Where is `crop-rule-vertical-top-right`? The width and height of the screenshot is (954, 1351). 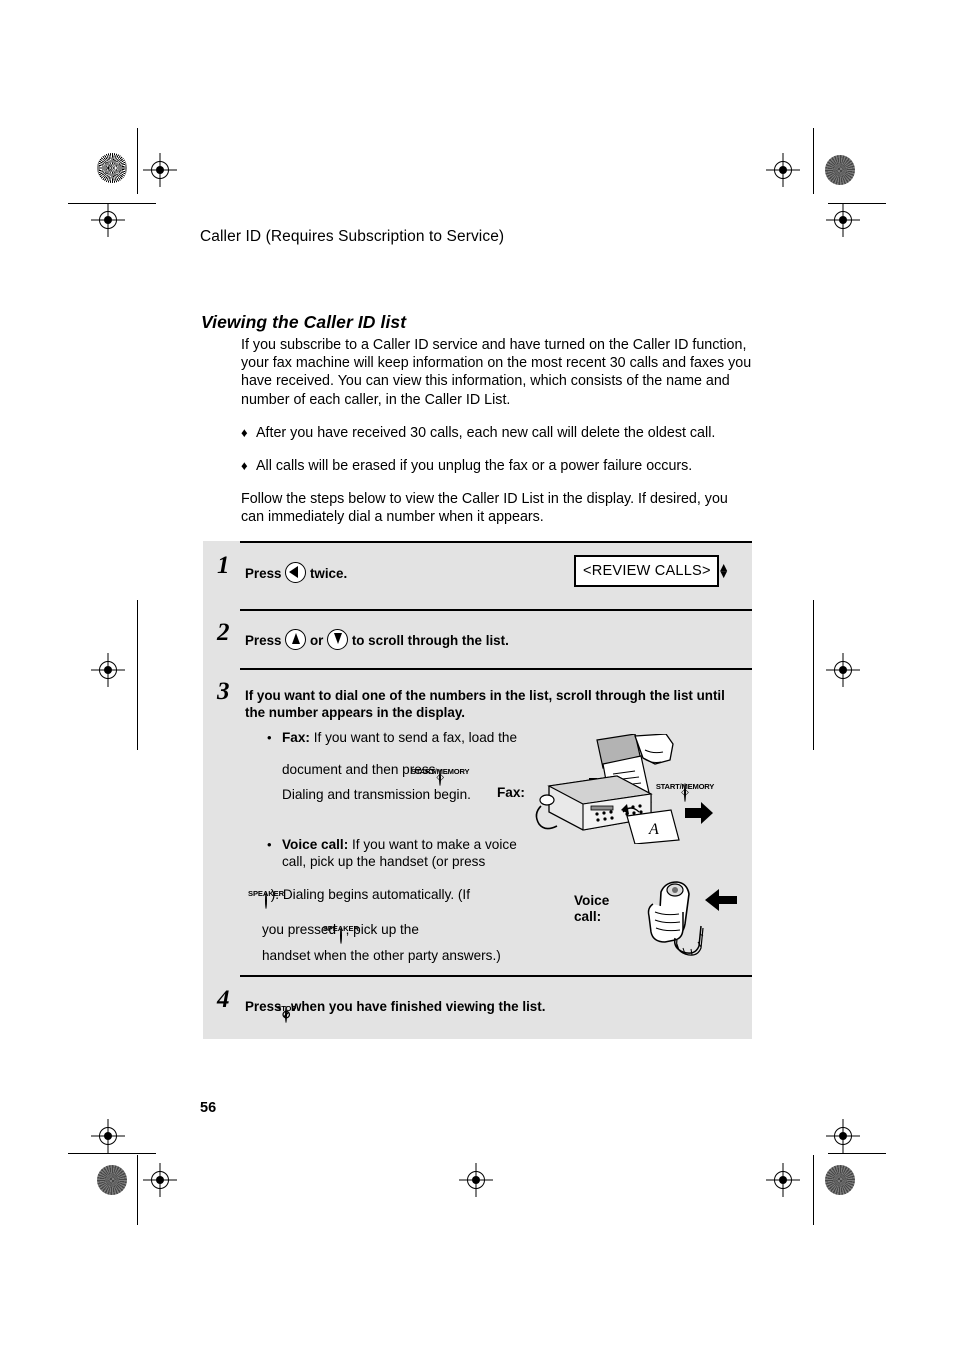
crop-rule-vertical-top-right is located at coordinates (813, 161).